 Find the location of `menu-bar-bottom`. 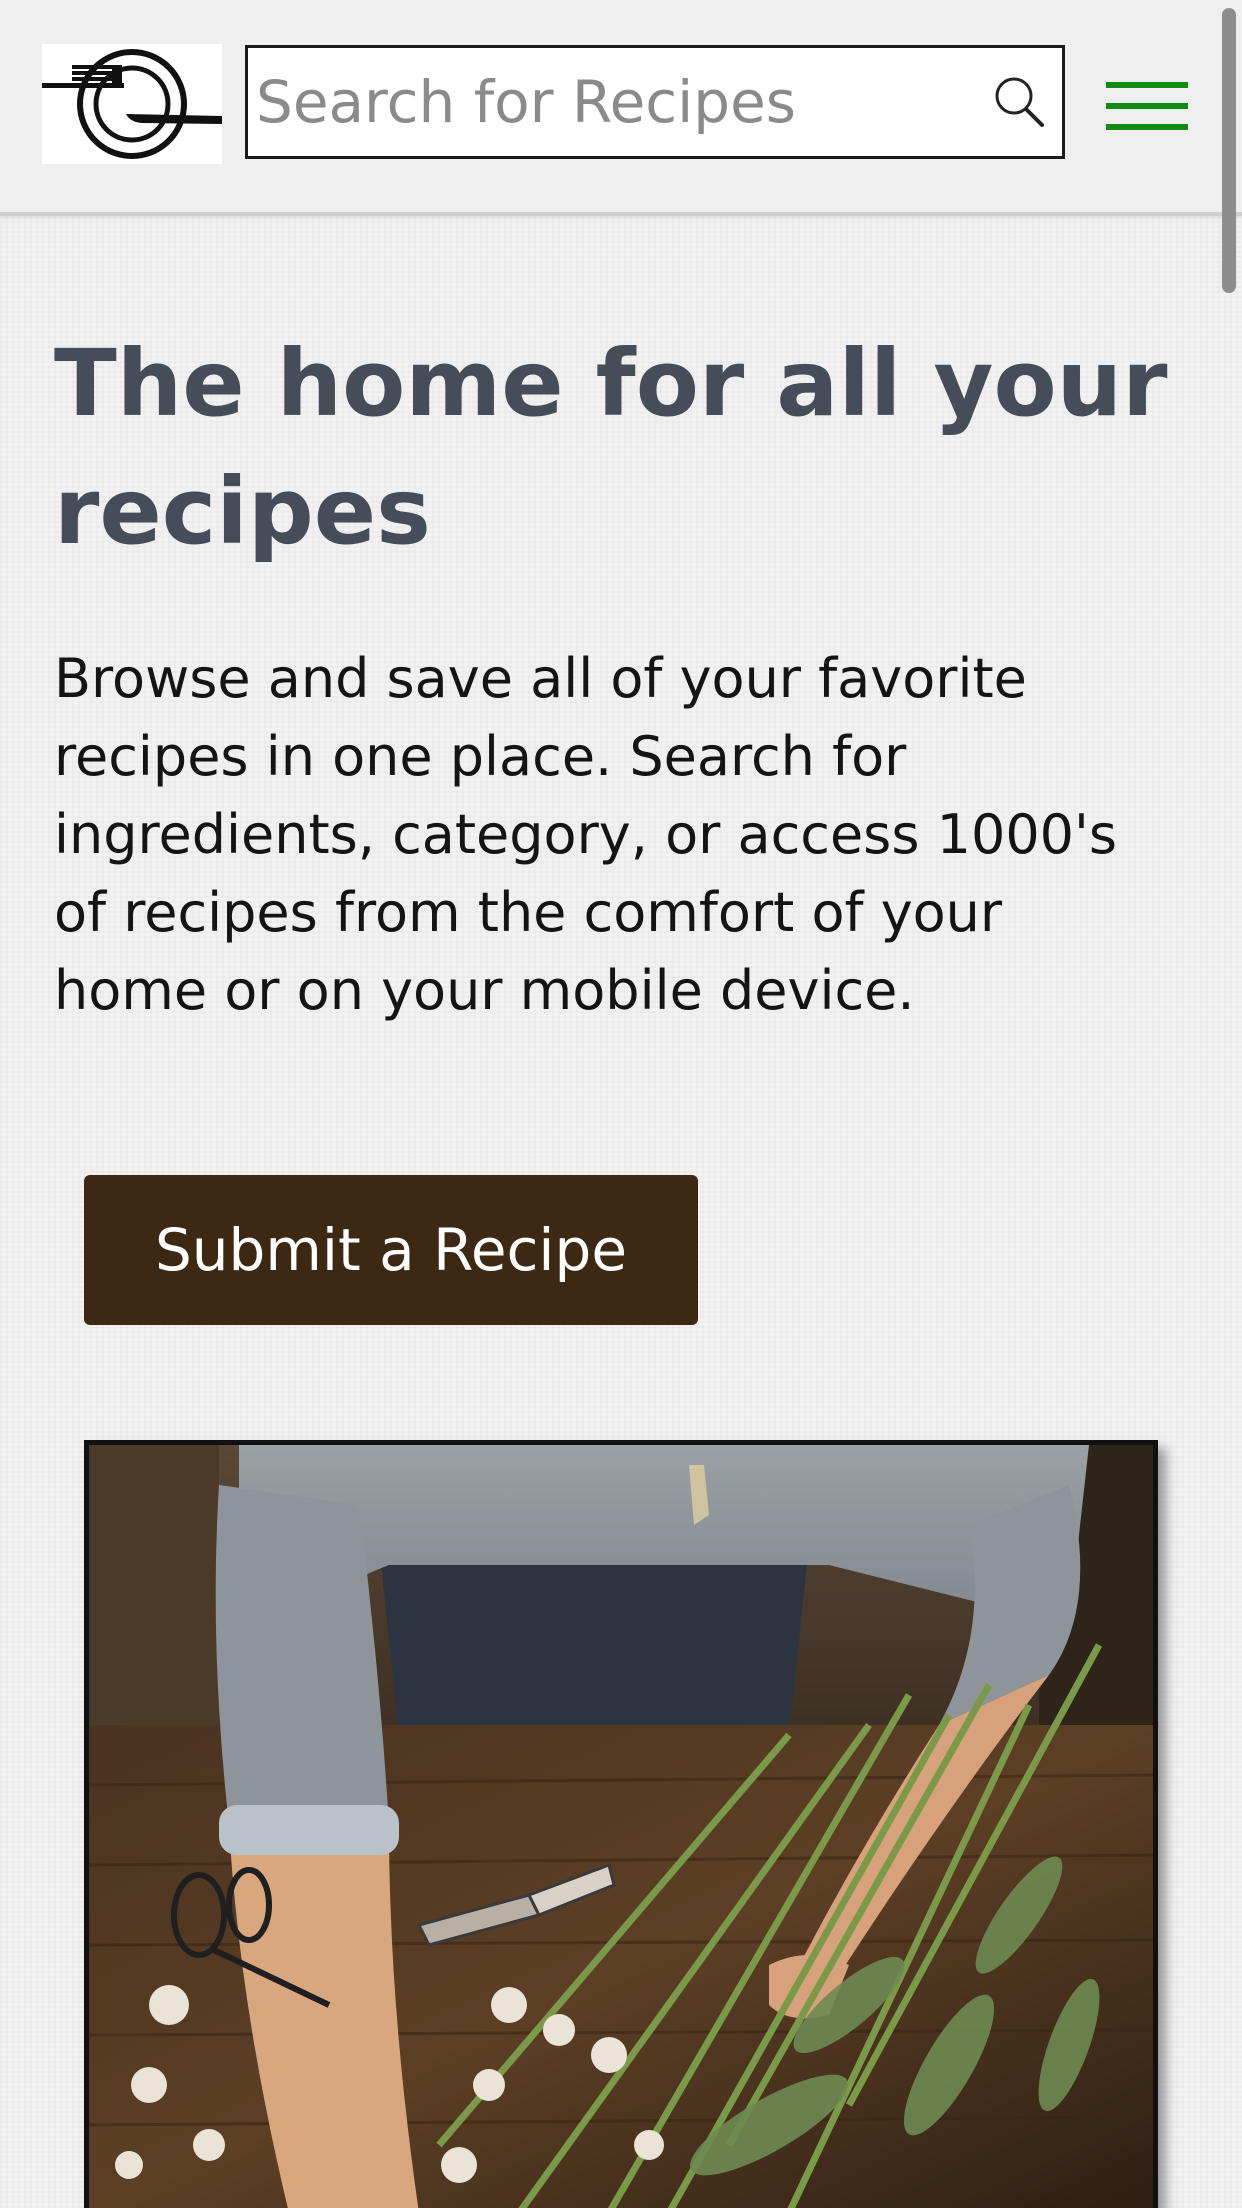

menu-bar-bottom is located at coordinates (1147, 127).